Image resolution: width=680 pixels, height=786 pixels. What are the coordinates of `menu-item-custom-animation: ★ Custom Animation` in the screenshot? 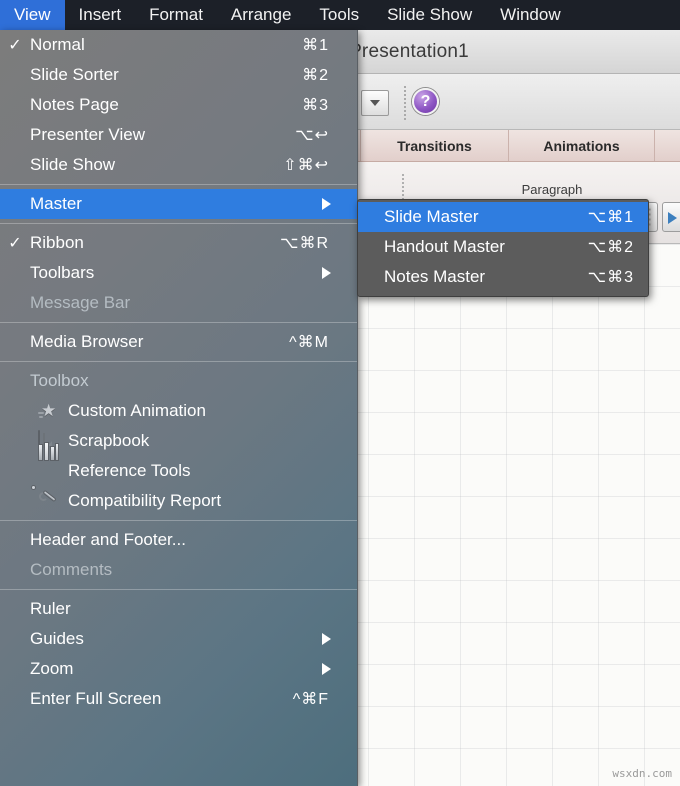 It's located at (178, 411).